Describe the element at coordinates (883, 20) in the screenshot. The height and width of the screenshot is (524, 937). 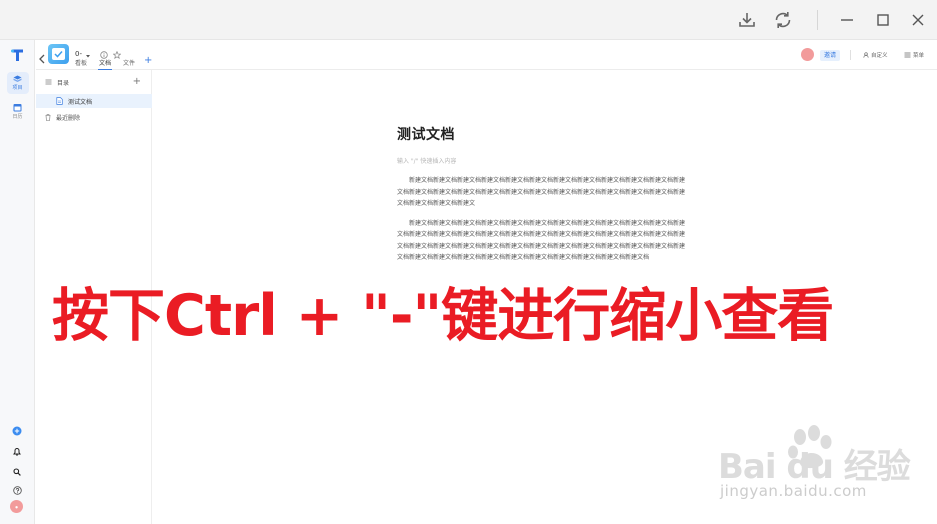
I see `maximize-icon` at that location.